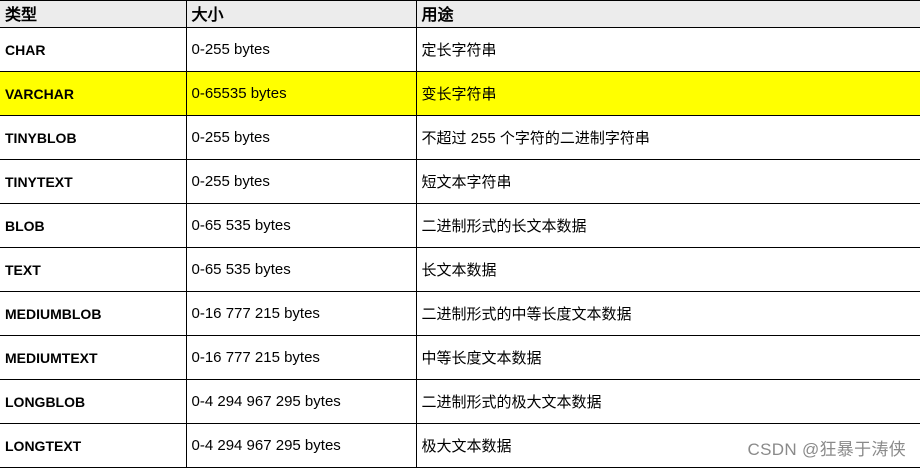 Image resolution: width=920 pixels, height=472 pixels. Describe the element at coordinates (301, 14) in the screenshot. I see `header-size: 大小` at that location.